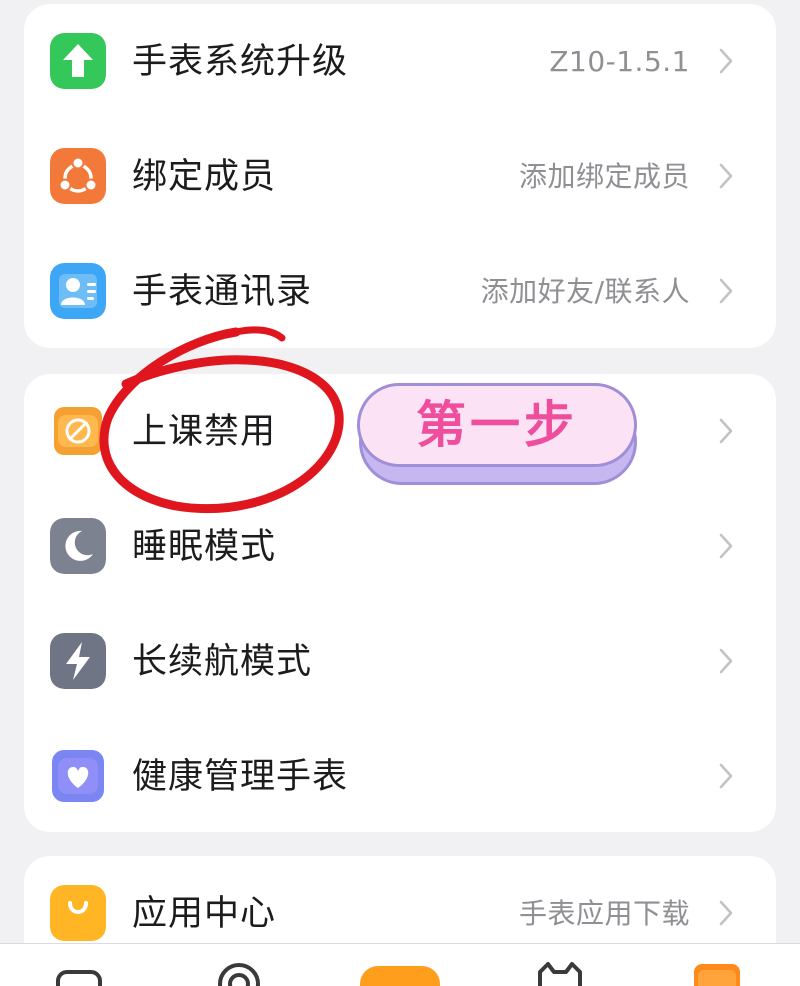 This screenshot has height=986, width=800. Describe the element at coordinates (78, 661) in the screenshot. I see `lightning-icon` at that location.